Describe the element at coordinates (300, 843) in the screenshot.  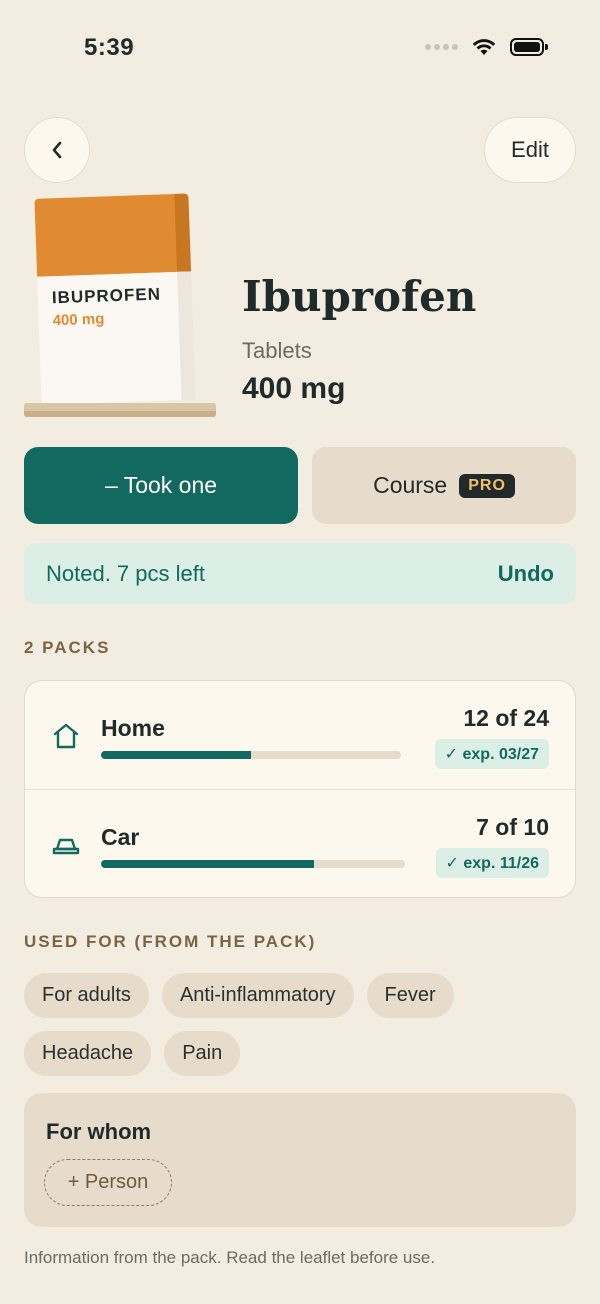
I see `pack-row-car: Car 7 of 10 ✓ exp. 11/26` at that location.